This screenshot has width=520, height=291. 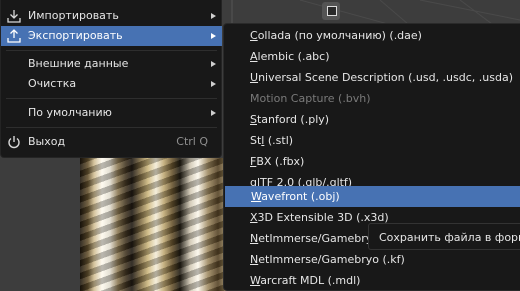 I want to click on menu-item-external-data: Внешние данные, so click(x=111, y=64).